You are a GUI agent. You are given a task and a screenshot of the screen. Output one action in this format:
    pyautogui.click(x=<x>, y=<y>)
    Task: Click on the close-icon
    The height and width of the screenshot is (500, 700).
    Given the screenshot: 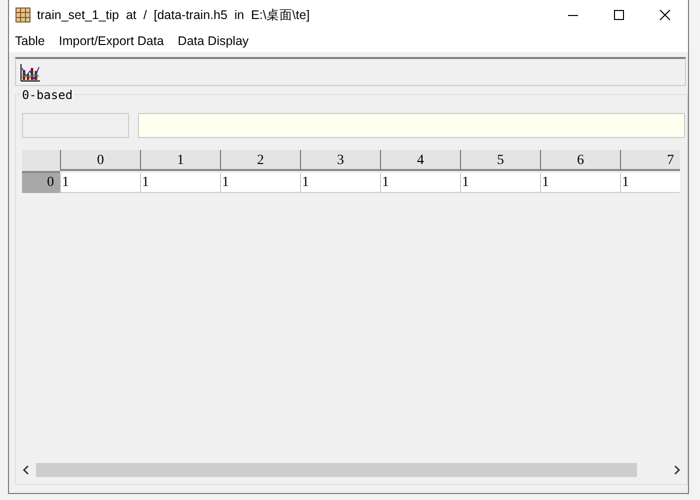 What is the action you would take?
    pyautogui.click(x=665, y=15)
    